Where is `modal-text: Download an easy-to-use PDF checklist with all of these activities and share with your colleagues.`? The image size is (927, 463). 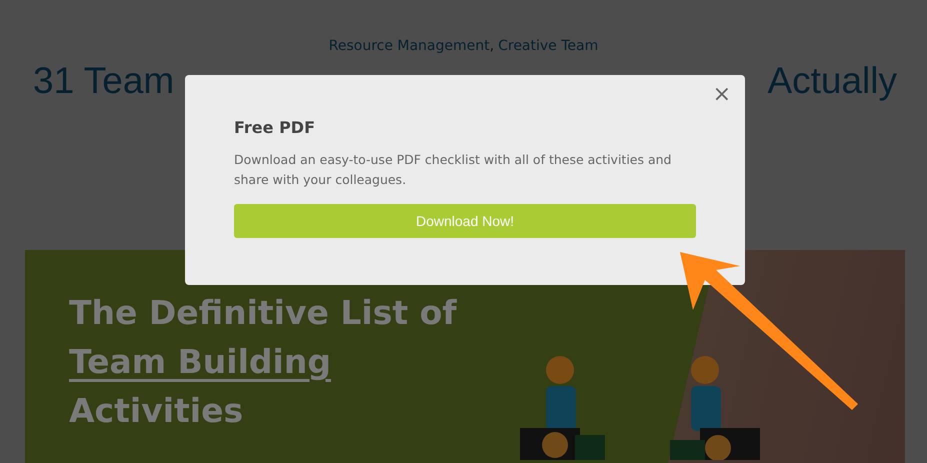 modal-text: Download an easy-to-use PDF checklist with all of these activities and share with your colleagues. is located at coordinates (453, 170).